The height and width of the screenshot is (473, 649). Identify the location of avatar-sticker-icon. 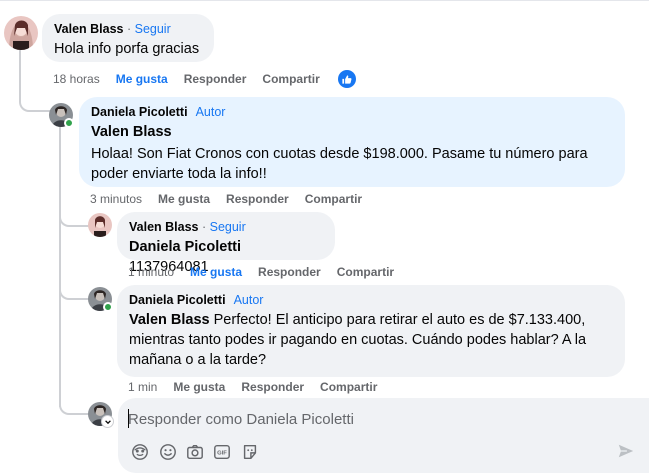
(140, 452).